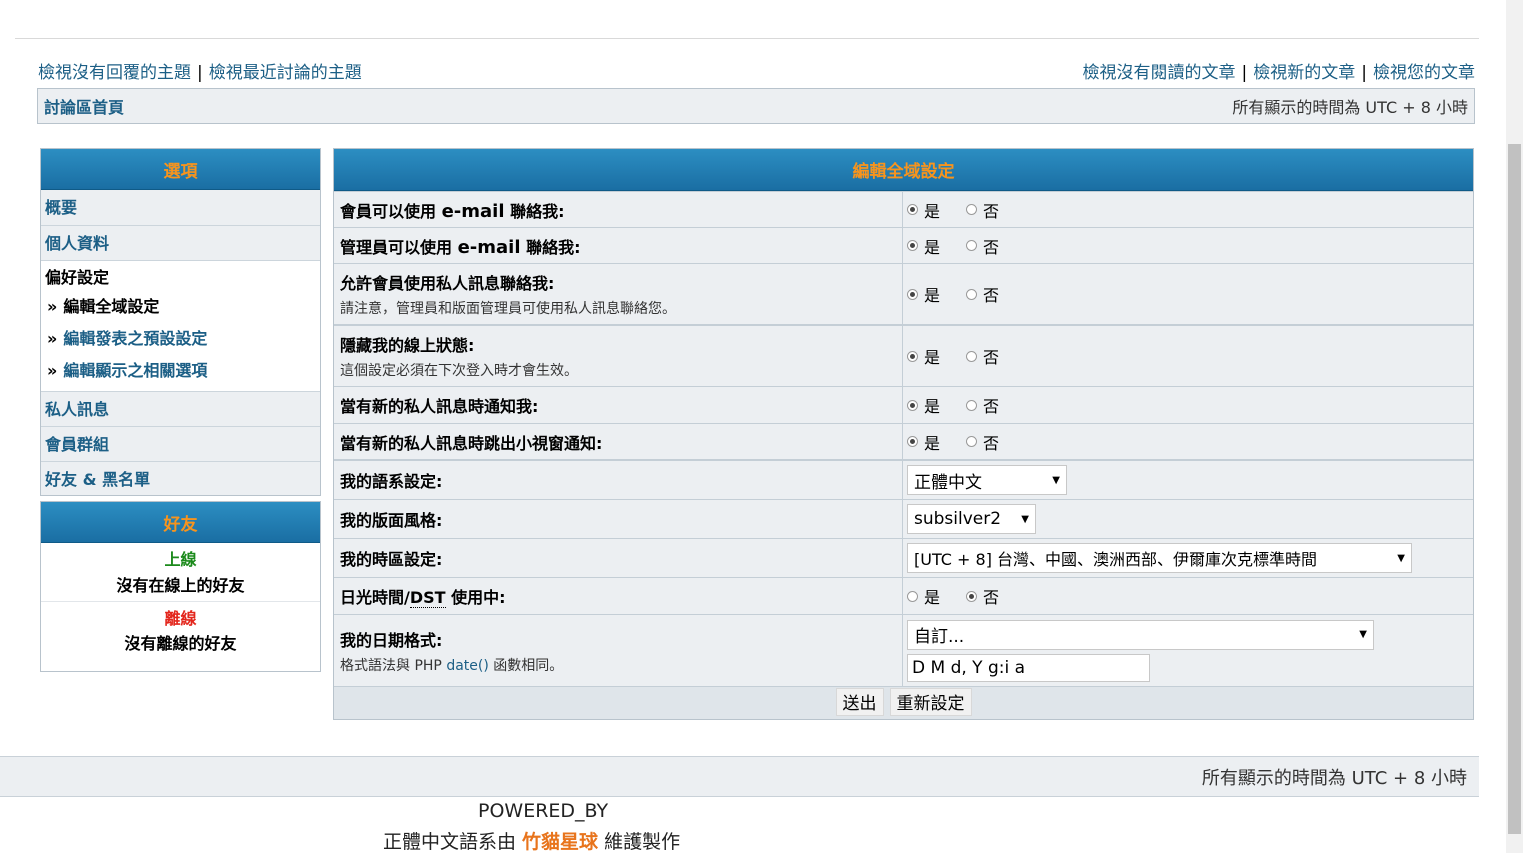 The image size is (1523, 854). Describe the element at coordinates (971, 519) in the screenshot. I see `style-select: subsilver2 ▼` at that location.